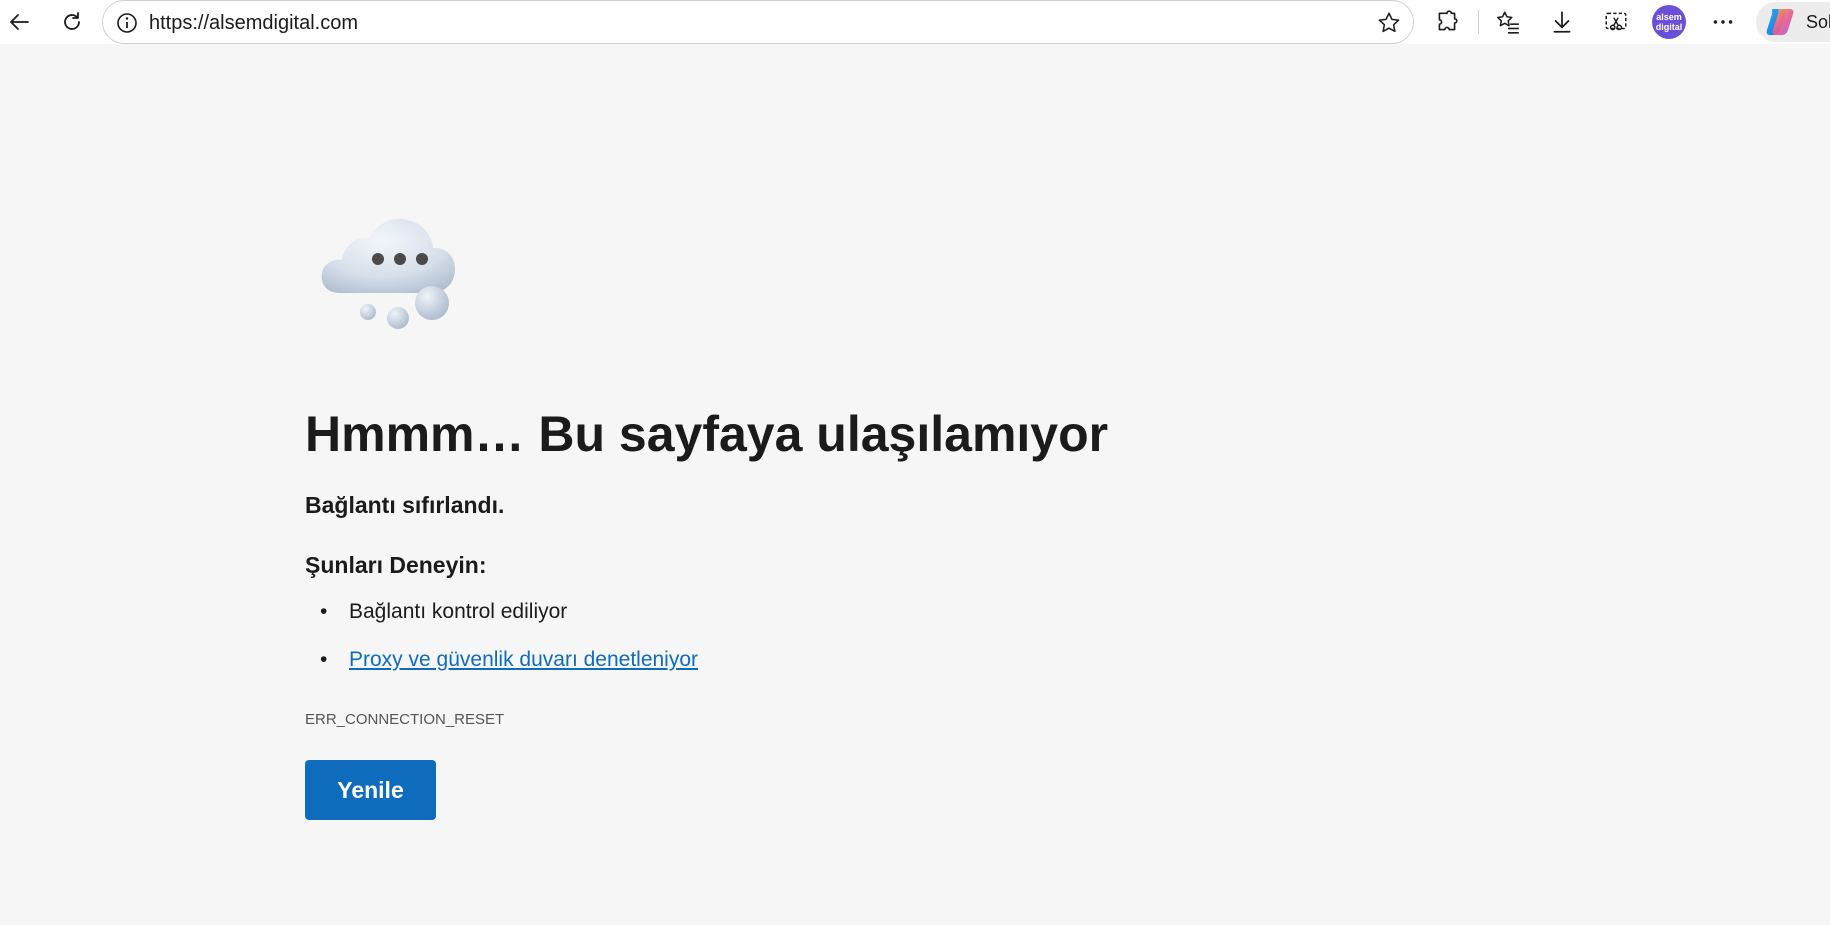 This screenshot has width=1830, height=925. What do you see at coordinates (501, 624) in the screenshot?
I see `list-item: • Bağlantı kontrol ediliyor` at bounding box center [501, 624].